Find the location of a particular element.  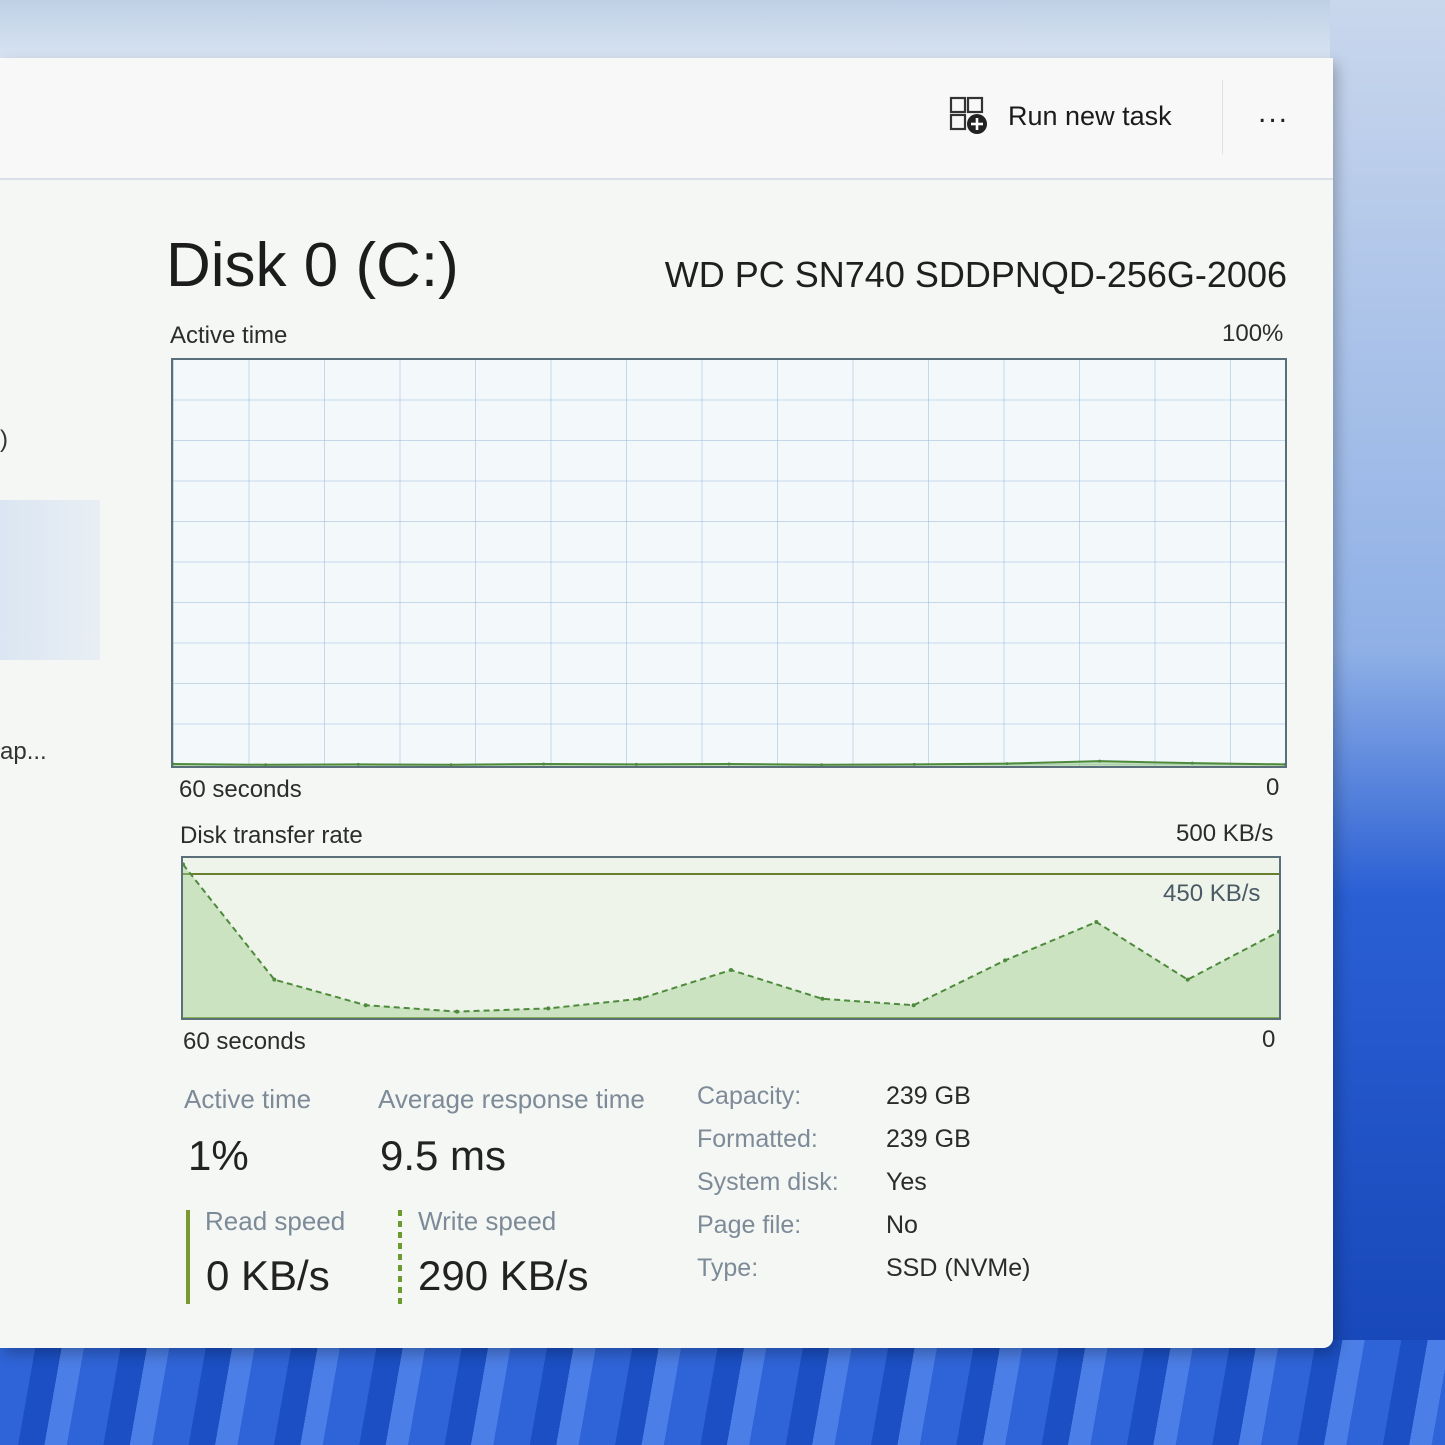

page-file-value: No is located at coordinates (902, 1225).